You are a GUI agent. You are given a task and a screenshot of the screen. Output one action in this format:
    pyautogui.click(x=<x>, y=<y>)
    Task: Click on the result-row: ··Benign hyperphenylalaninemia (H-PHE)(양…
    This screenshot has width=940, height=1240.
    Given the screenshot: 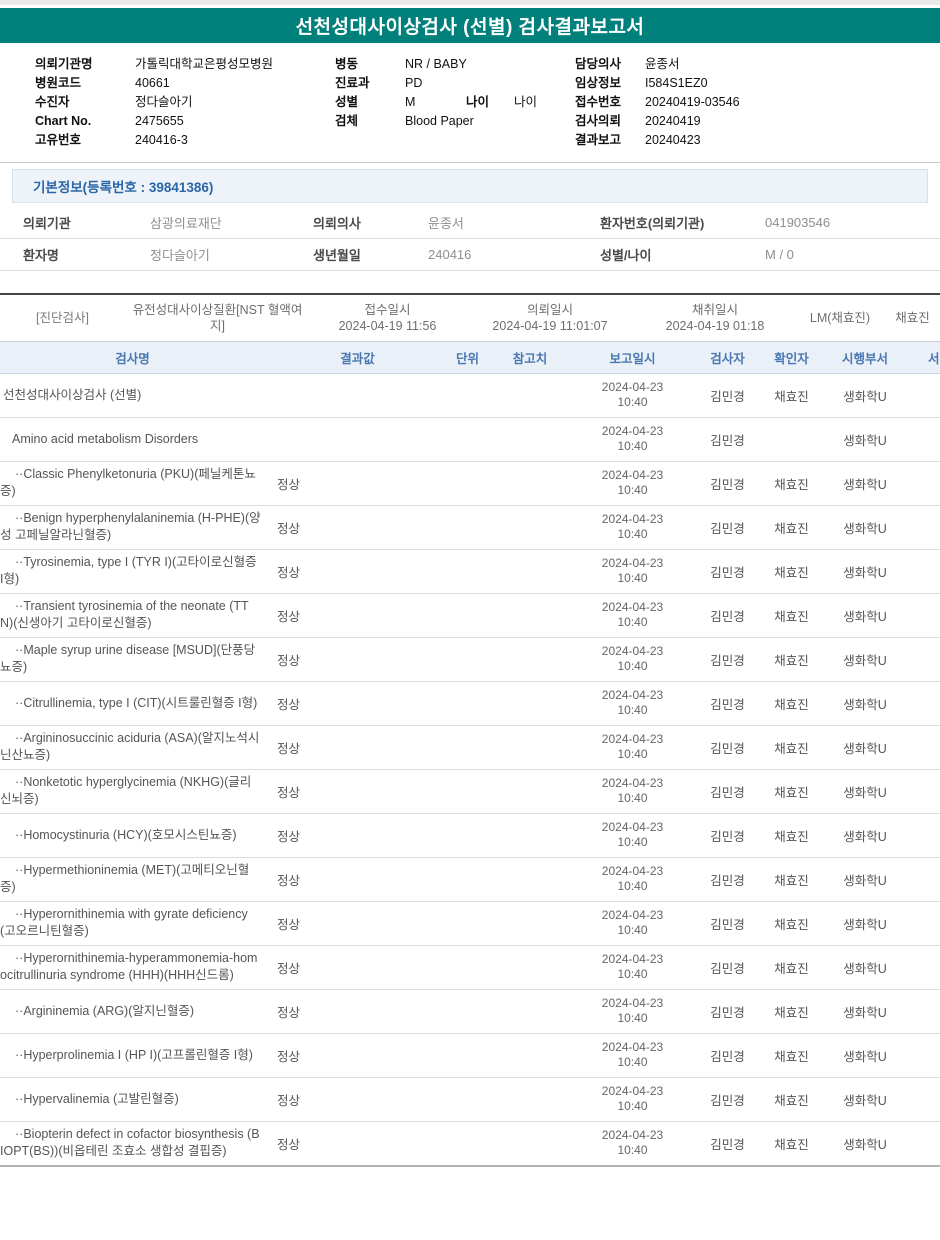 What is the action you would take?
    pyautogui.click(x=470, y=527)
    